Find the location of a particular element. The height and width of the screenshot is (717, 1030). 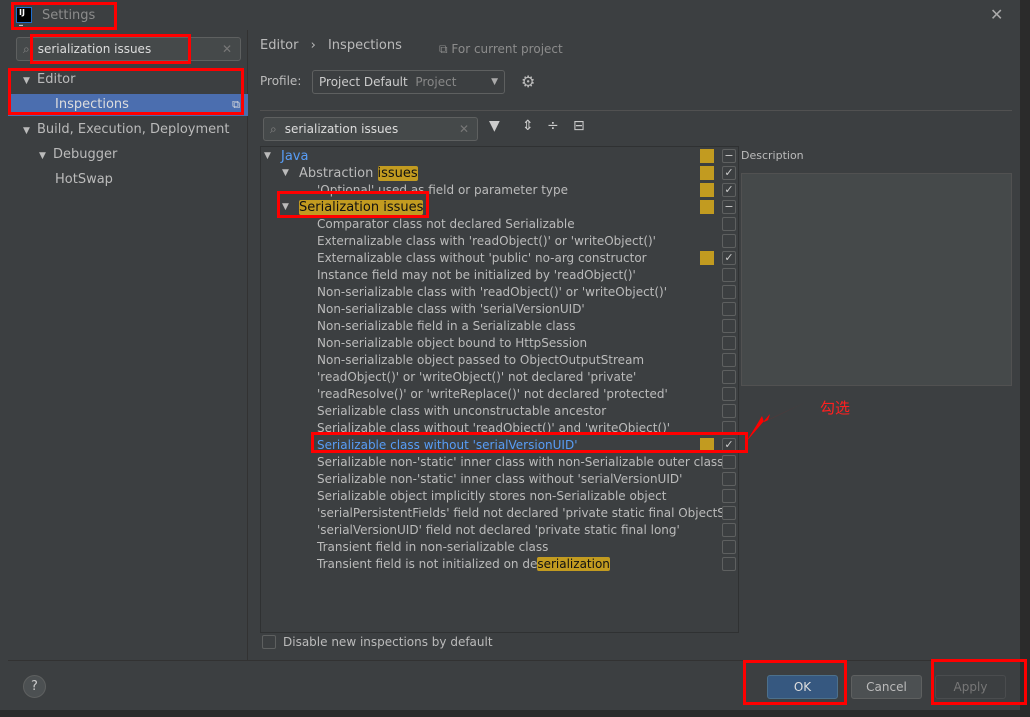

apply-button: Apply is located at coordinates (970, 687).